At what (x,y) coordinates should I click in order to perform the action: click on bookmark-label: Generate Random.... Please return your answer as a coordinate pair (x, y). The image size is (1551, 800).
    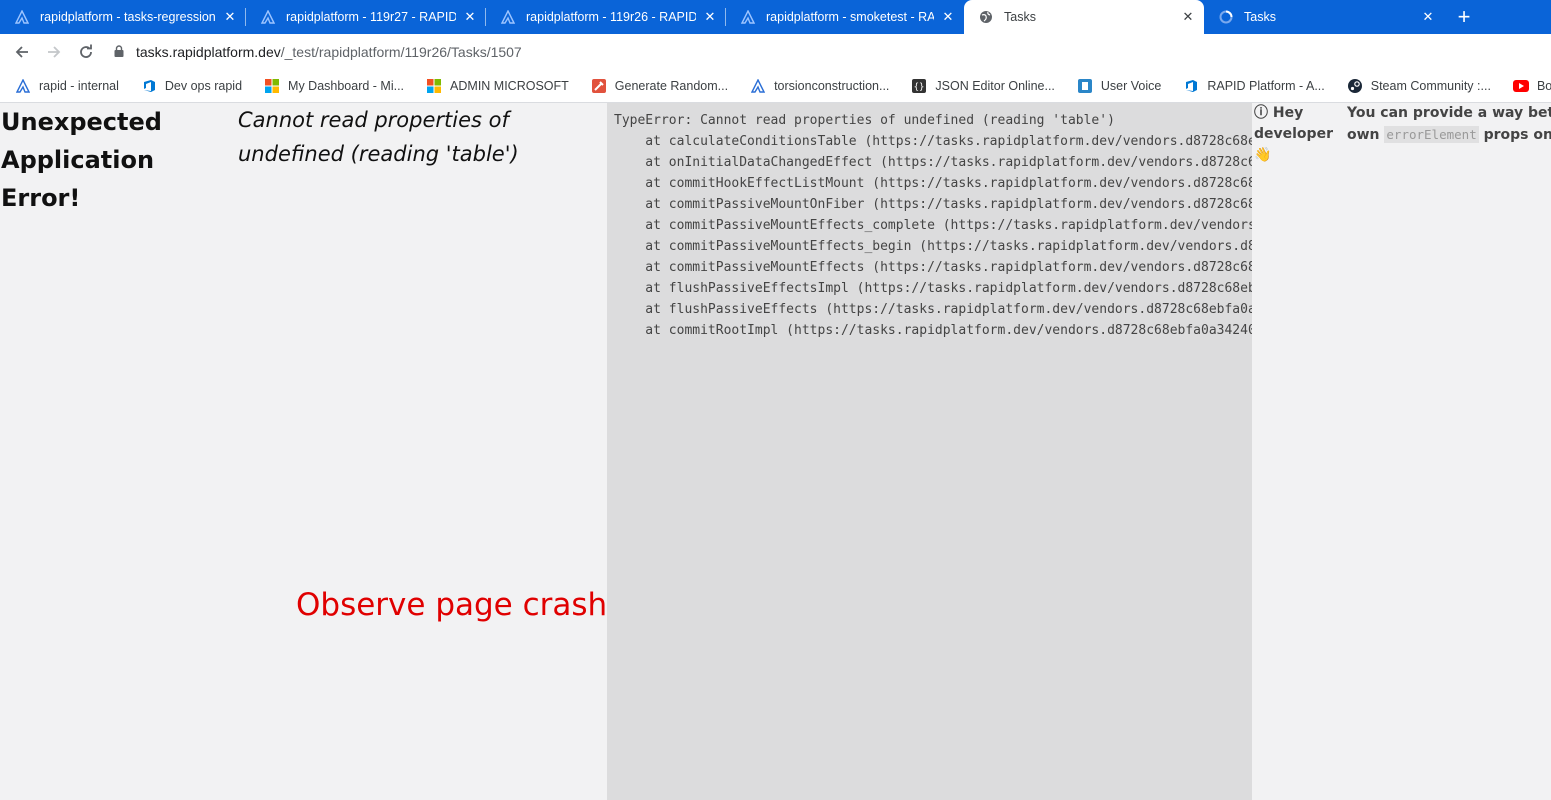
    Looking at the image, I should click on (671, 86).